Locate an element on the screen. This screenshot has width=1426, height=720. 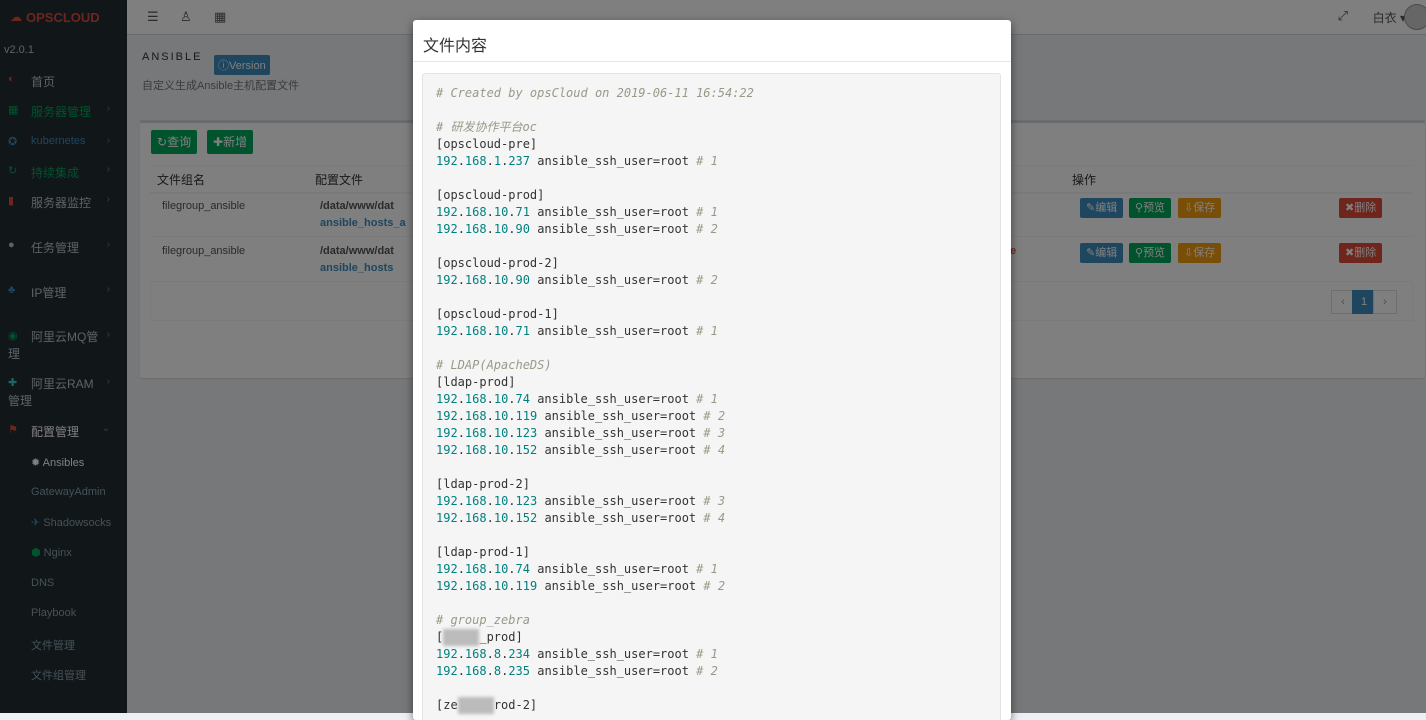
modal-header-divider is located at coordinates (712, 61).